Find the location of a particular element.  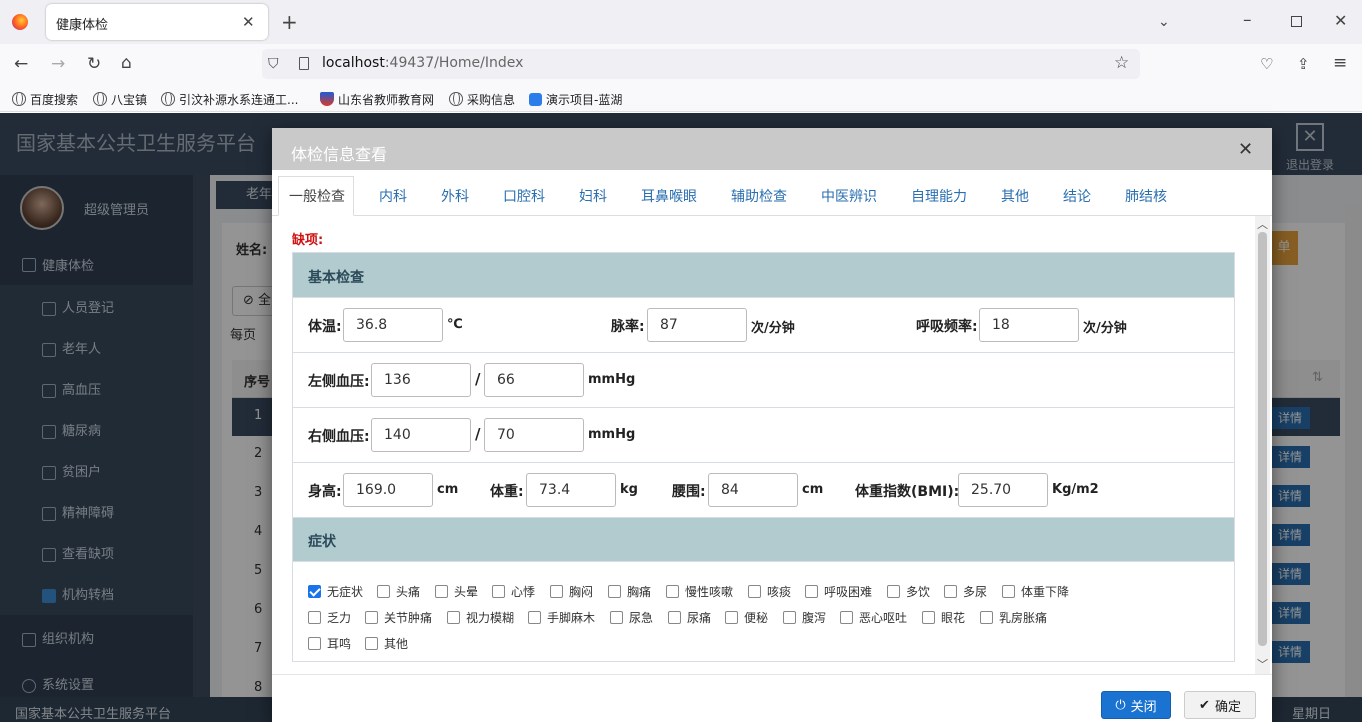

tab-auxiliary: 辅助检查 is located at coordinates (759, 196).